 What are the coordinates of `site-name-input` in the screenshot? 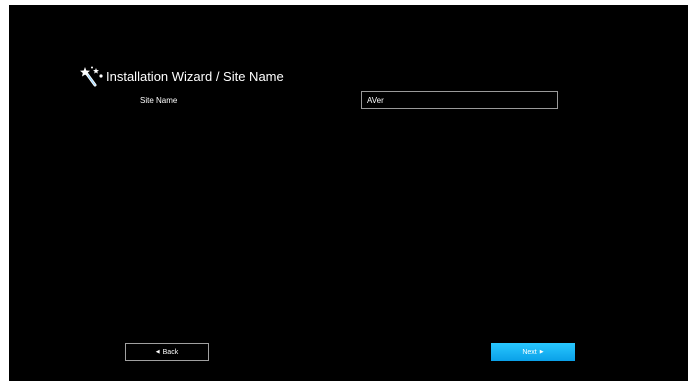 It's located at (459, 100).